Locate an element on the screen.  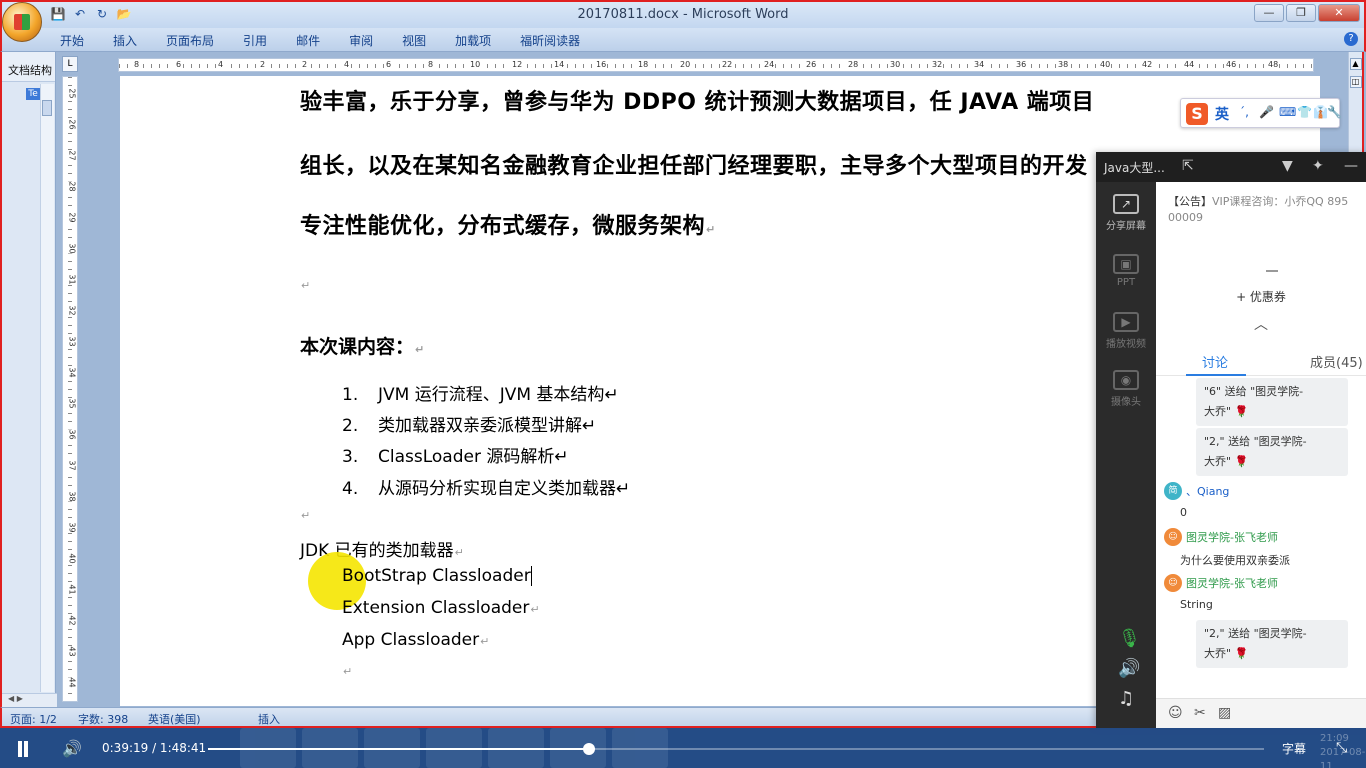
sogou-logo-icon: S is located at coordinates (1197, 114).